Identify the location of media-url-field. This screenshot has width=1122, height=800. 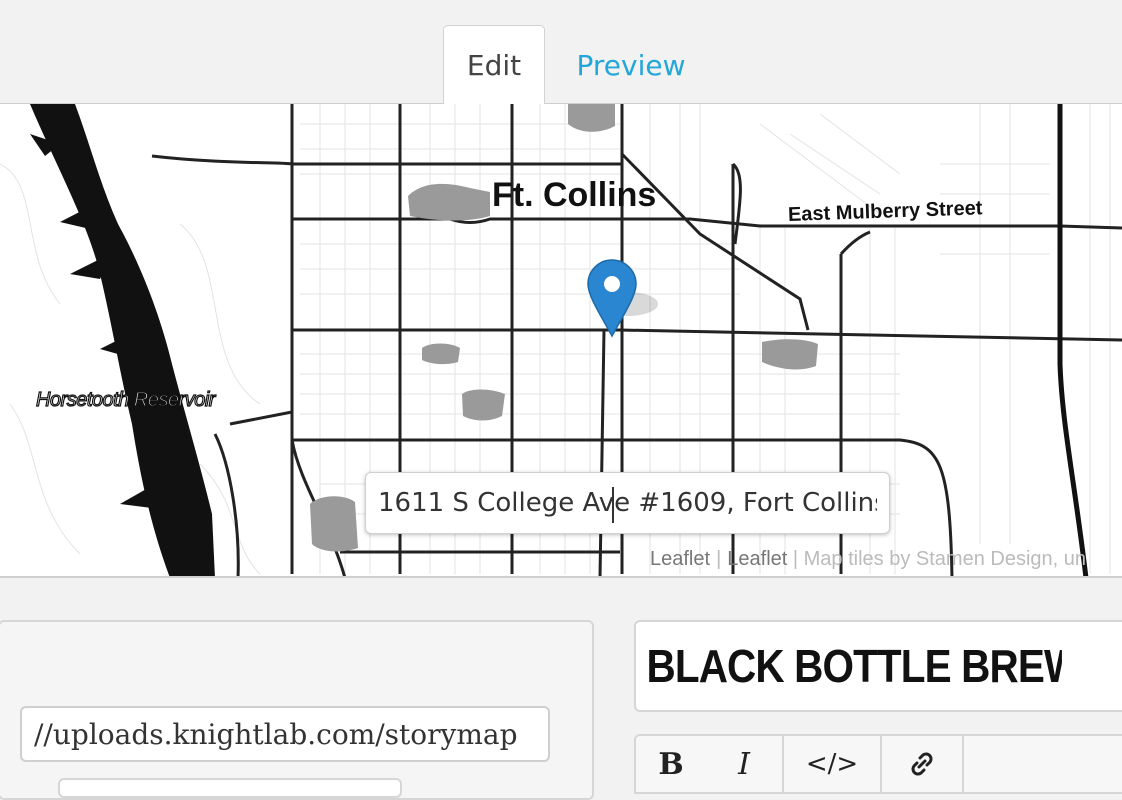
(285, 734).